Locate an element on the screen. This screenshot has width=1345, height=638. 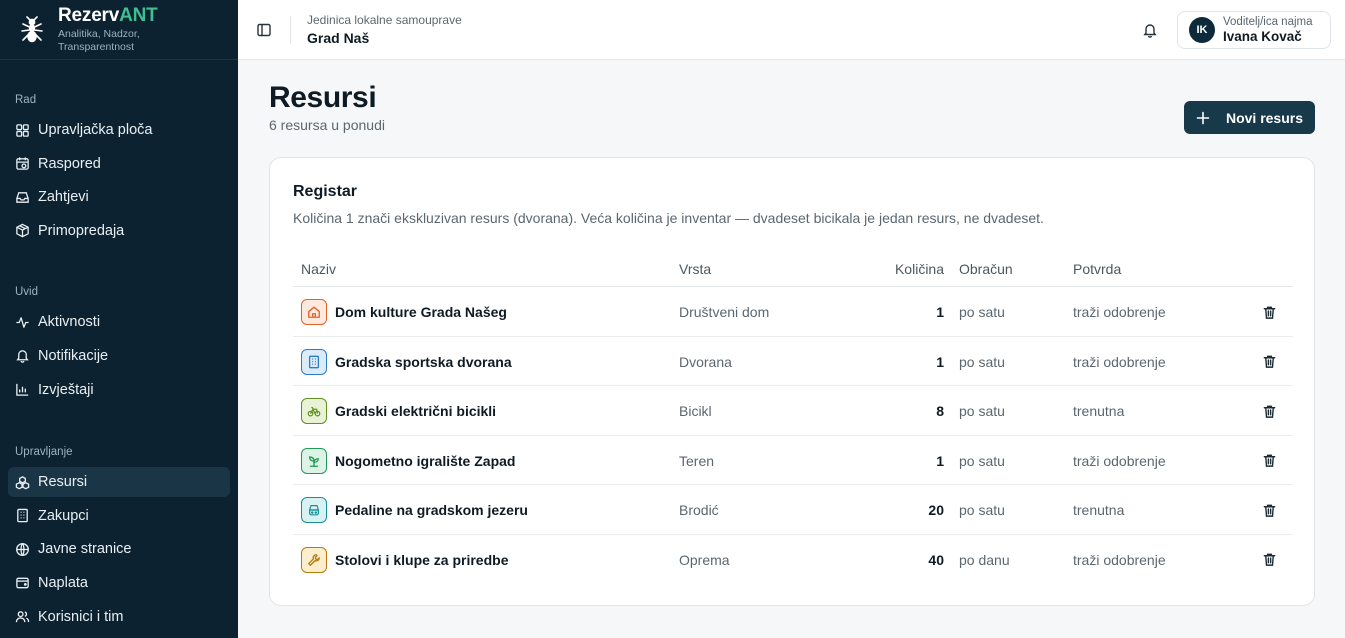
header-divider is located at coordinates (290, 29).